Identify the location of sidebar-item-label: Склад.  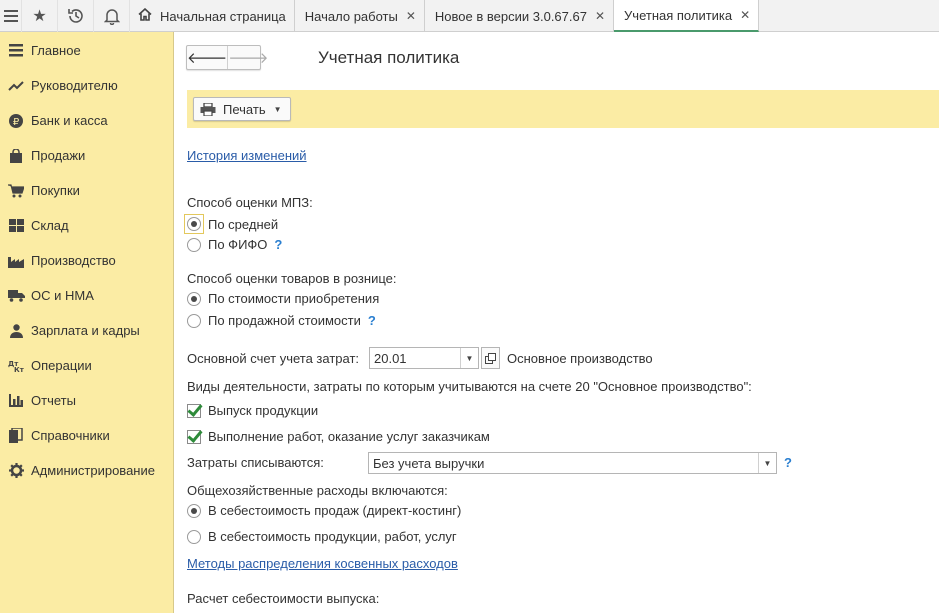
(50, 225).